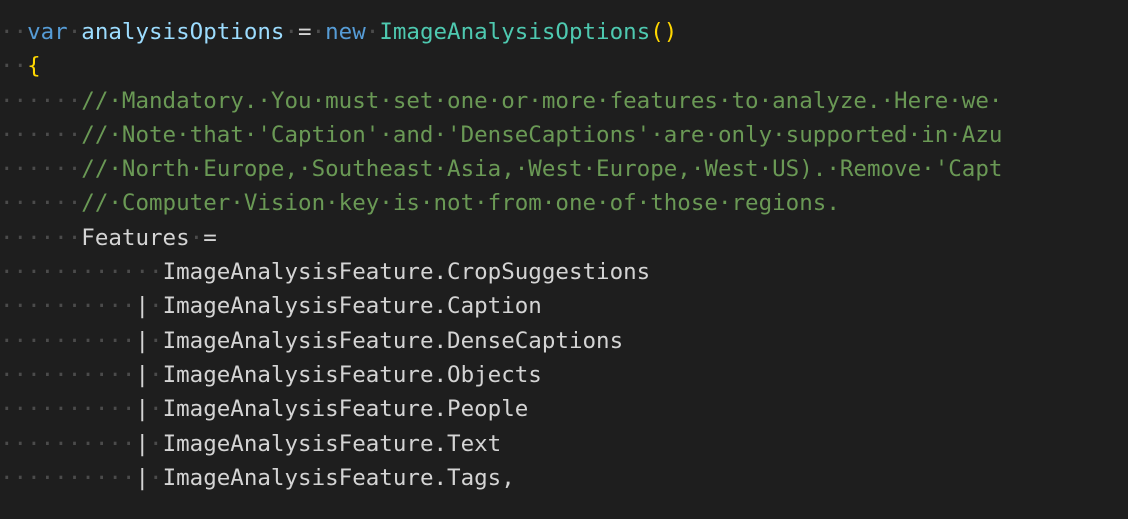 This screenshot has width=1128, height=519. Describe the element at coordinates (564, 66) in the screenshot. I see `code-line: ··{` at that location.